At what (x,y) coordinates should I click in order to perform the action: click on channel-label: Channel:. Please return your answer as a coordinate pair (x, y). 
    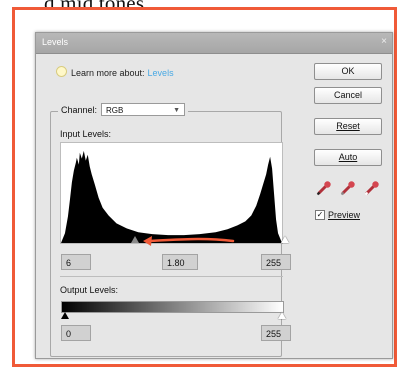
    Looking at the image, I should click on (79, 109).